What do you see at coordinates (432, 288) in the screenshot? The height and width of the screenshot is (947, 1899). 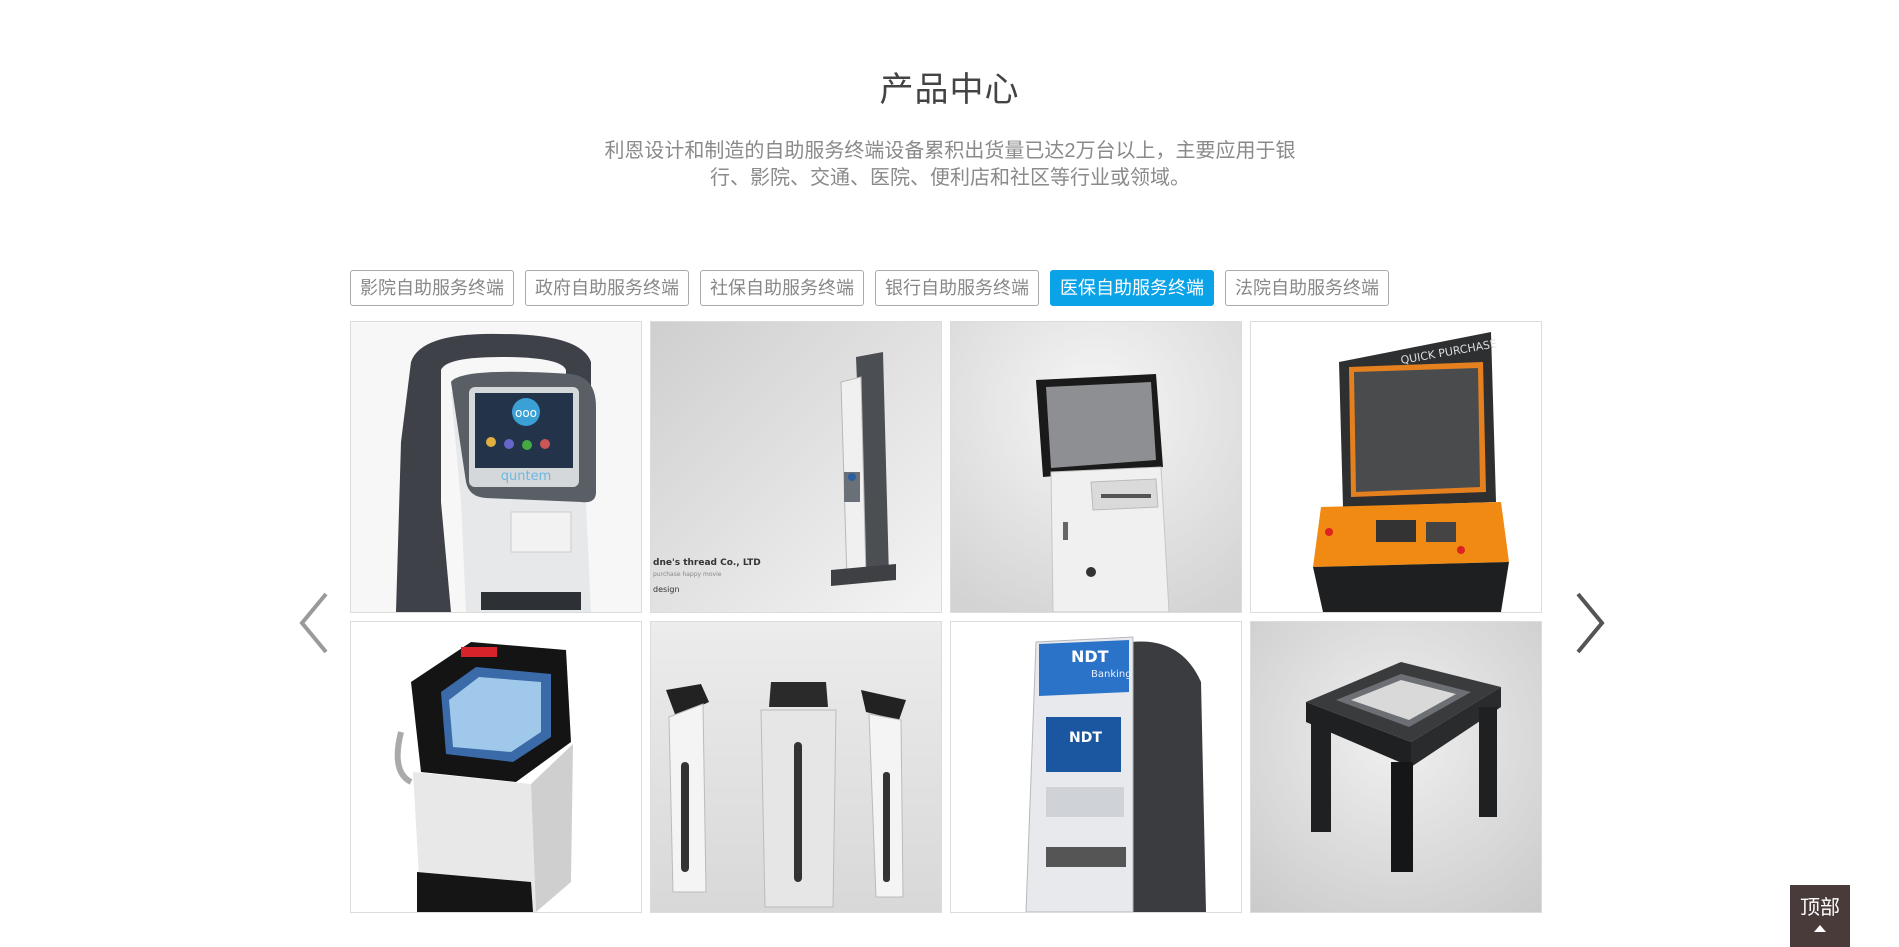 I see `tab-cinema-terminal: 影院自助服务终端` at bounding box center [432, 288].